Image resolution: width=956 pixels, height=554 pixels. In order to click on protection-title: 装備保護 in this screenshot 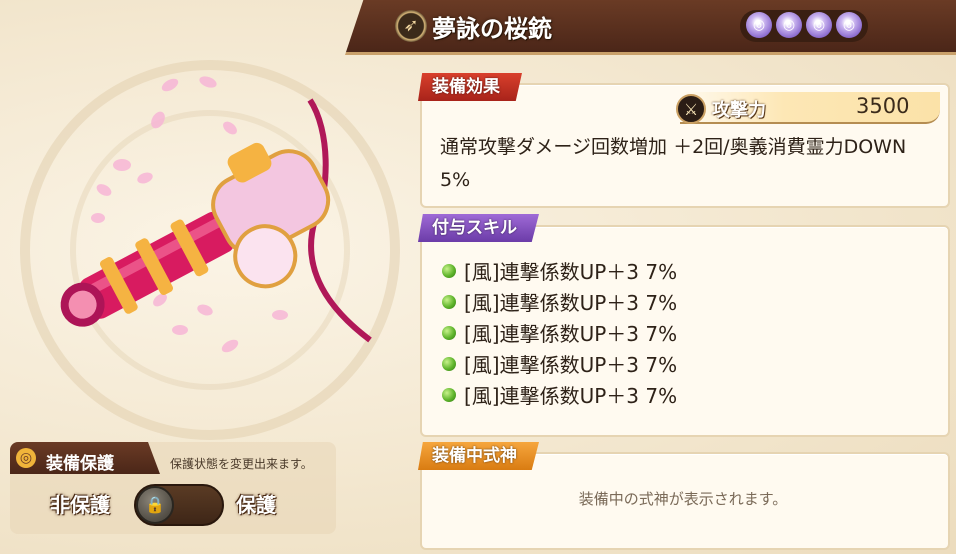, I will do `click(80, 464)`.